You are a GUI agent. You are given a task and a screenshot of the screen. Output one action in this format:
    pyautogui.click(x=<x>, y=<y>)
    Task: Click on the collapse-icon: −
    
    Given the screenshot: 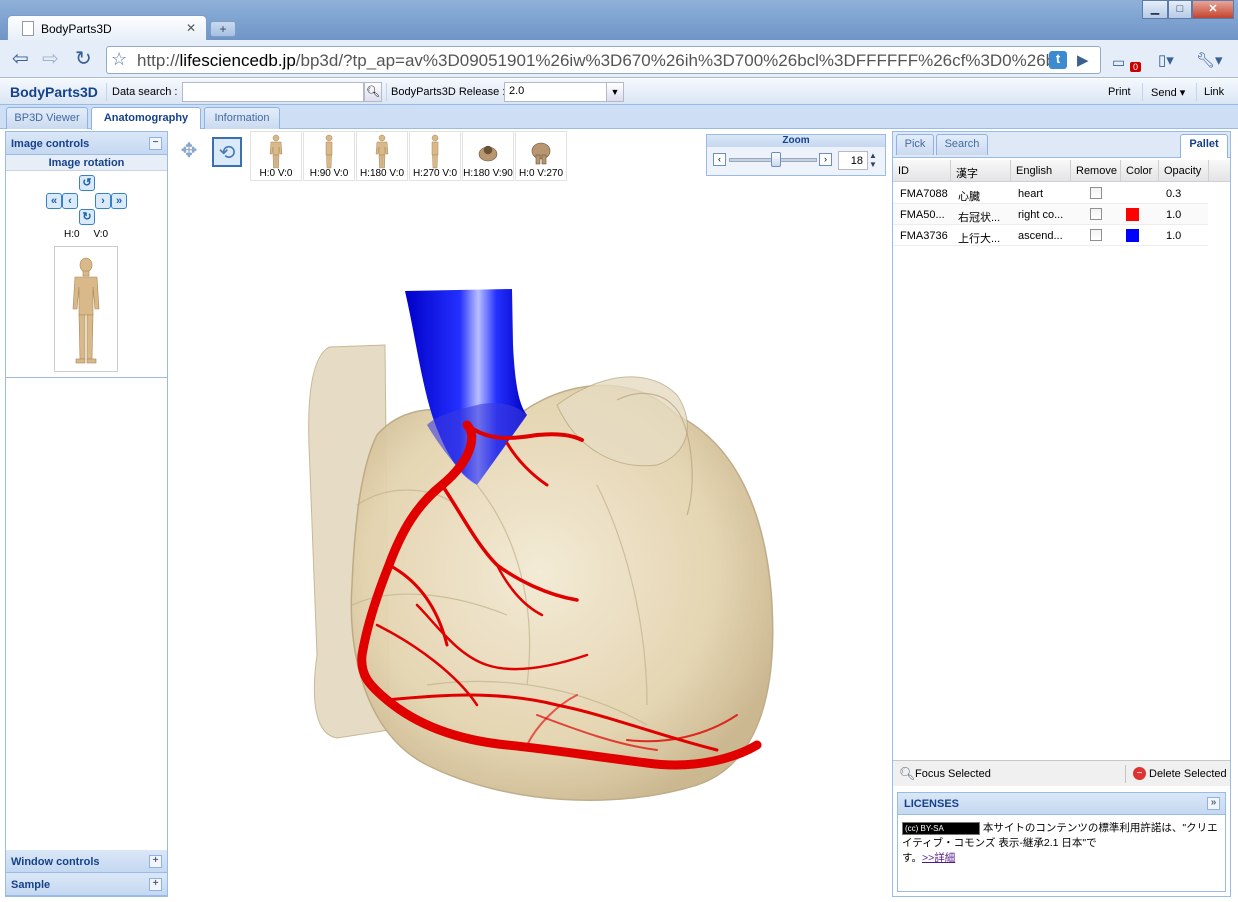 What is the action you would take?
    pyautogui.click(x=155, y=143)
    